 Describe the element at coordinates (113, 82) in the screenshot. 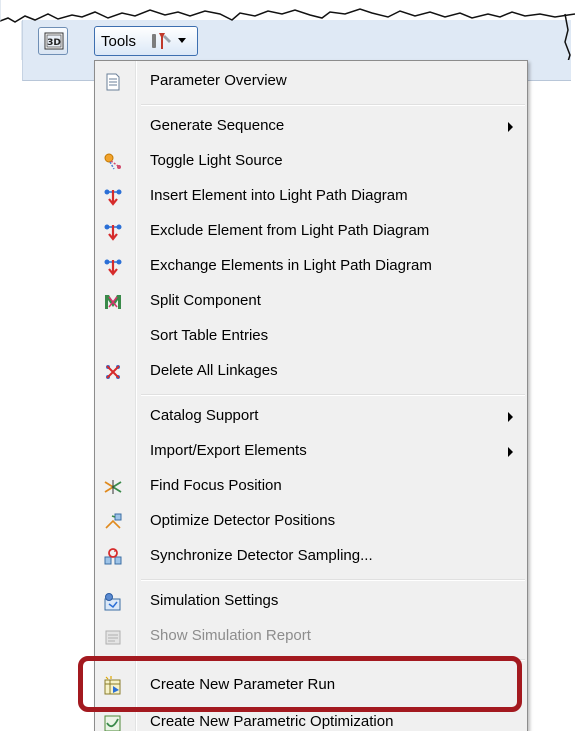

I see `document-icon` at that location.